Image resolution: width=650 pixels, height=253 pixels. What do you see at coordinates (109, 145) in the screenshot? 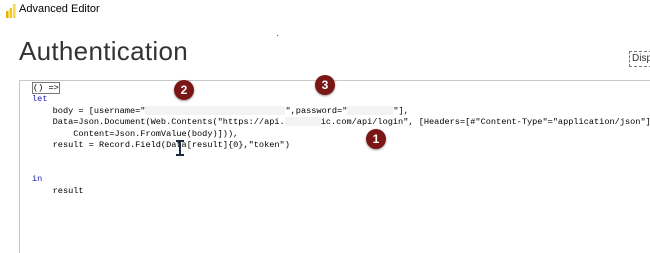
I see `code-line-6a: result = Record.Field(Data` at bounding box center [109, 145].